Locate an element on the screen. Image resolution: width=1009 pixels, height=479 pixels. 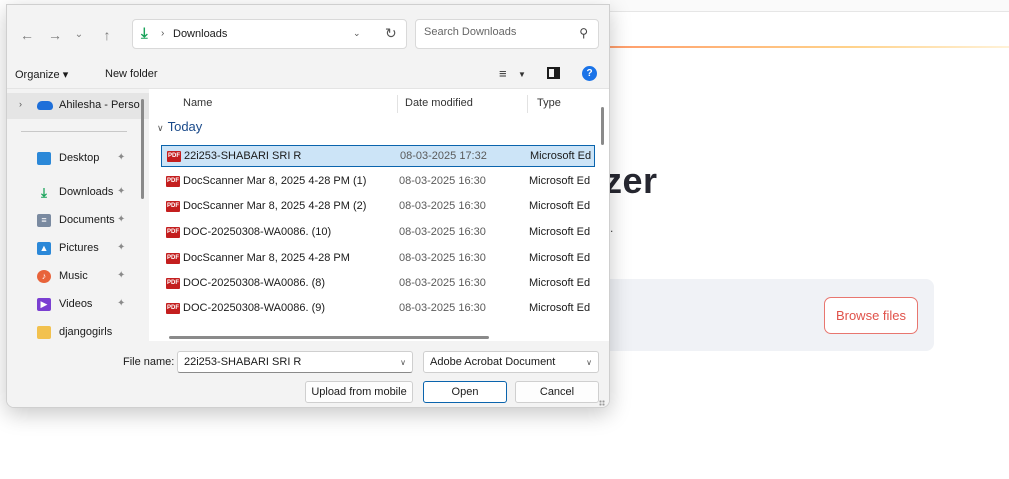
nav-item-djangogirls: djangogirls is located at coordinates (72, 331).